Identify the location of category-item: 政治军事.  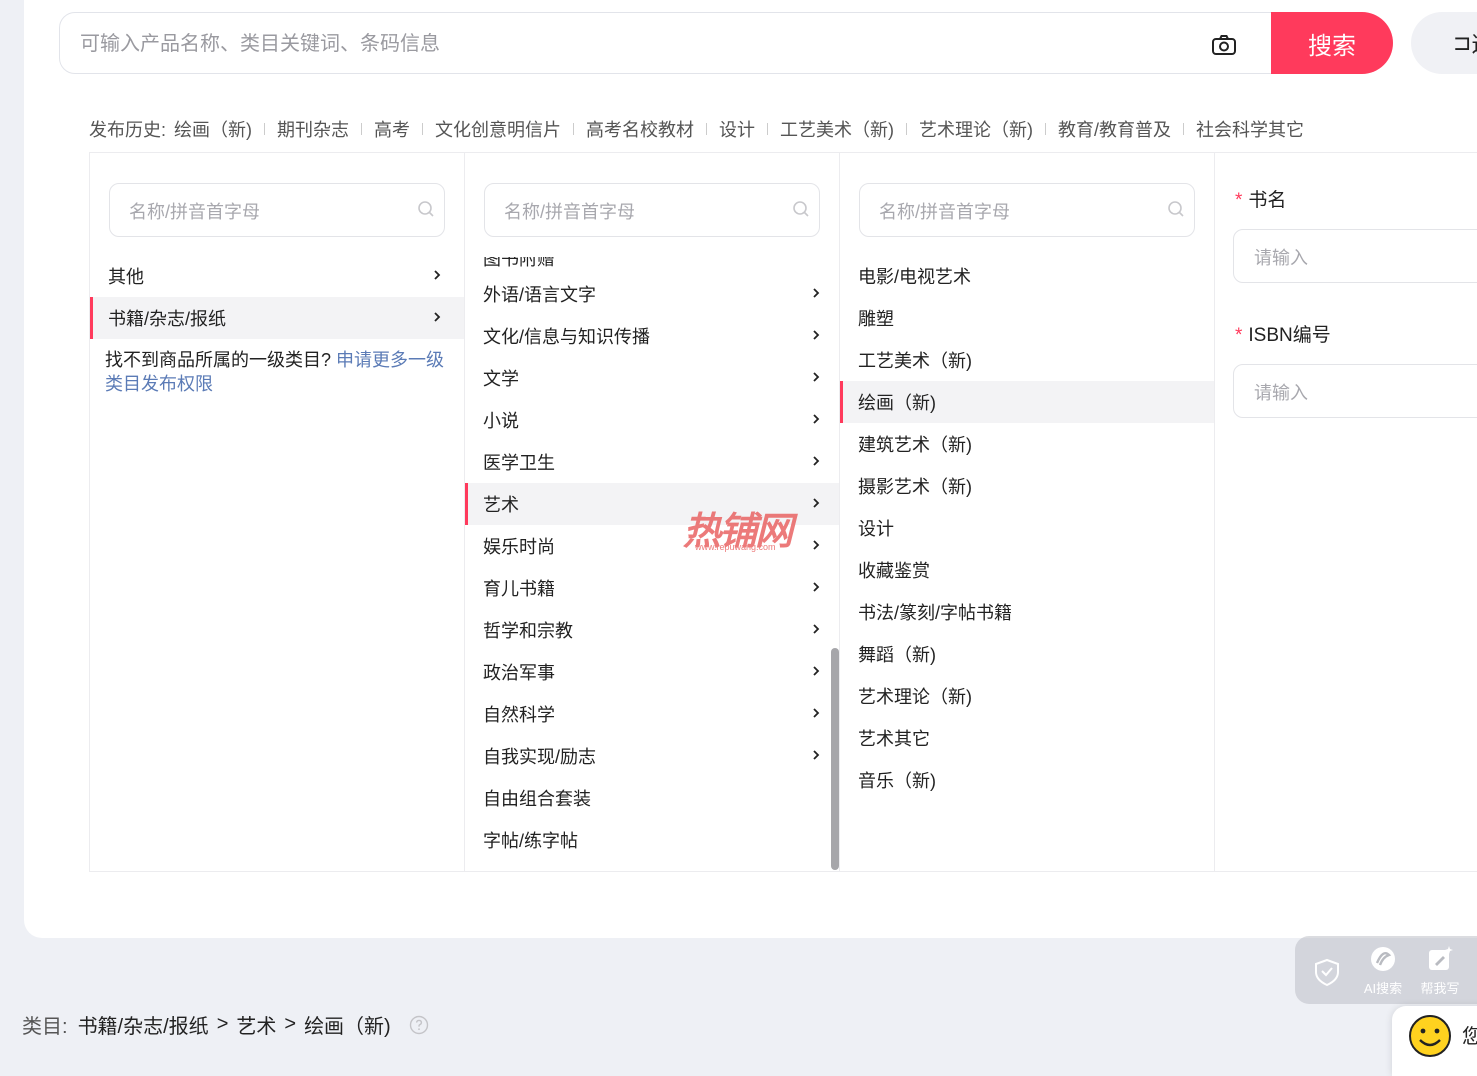
(652, 672).